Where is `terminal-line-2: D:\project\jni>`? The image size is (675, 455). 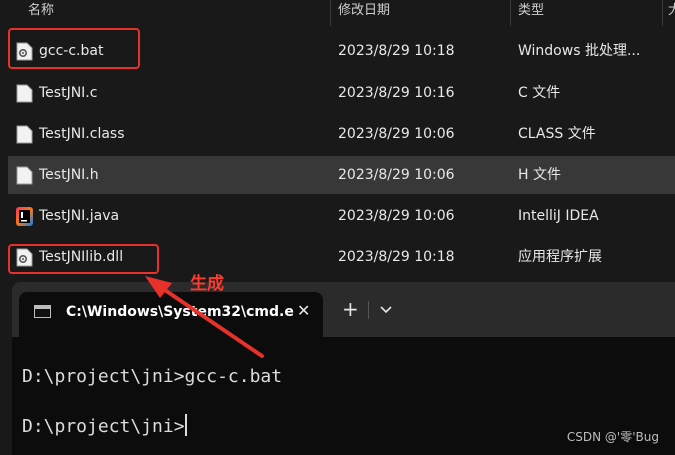 terminal-line-2: D:\project\jni> is located at coordinates (104, 425).